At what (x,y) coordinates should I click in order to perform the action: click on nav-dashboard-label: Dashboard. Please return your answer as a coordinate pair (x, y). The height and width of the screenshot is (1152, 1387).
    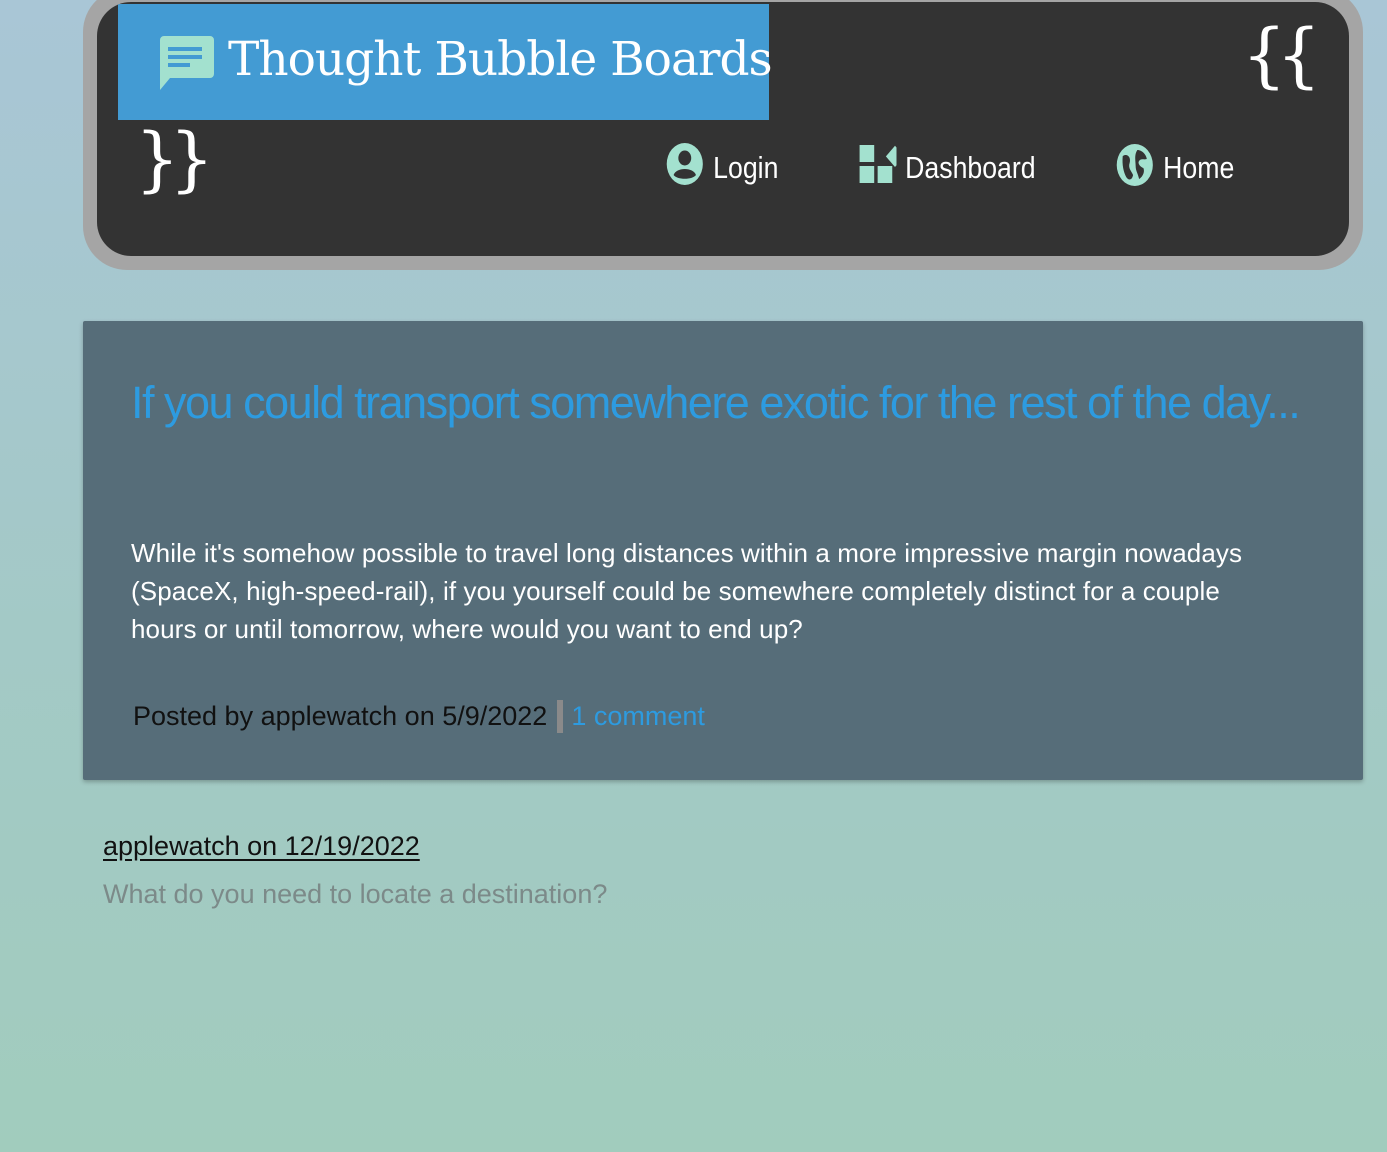
    Looking at the image, I should click on (970, 167).